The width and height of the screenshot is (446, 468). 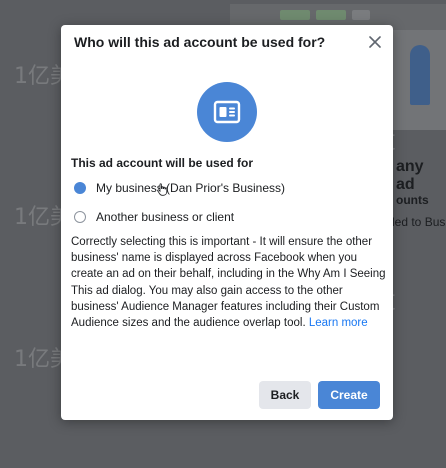 I want to click on option-another-business: Another business or client, so click(x=152, y=217).